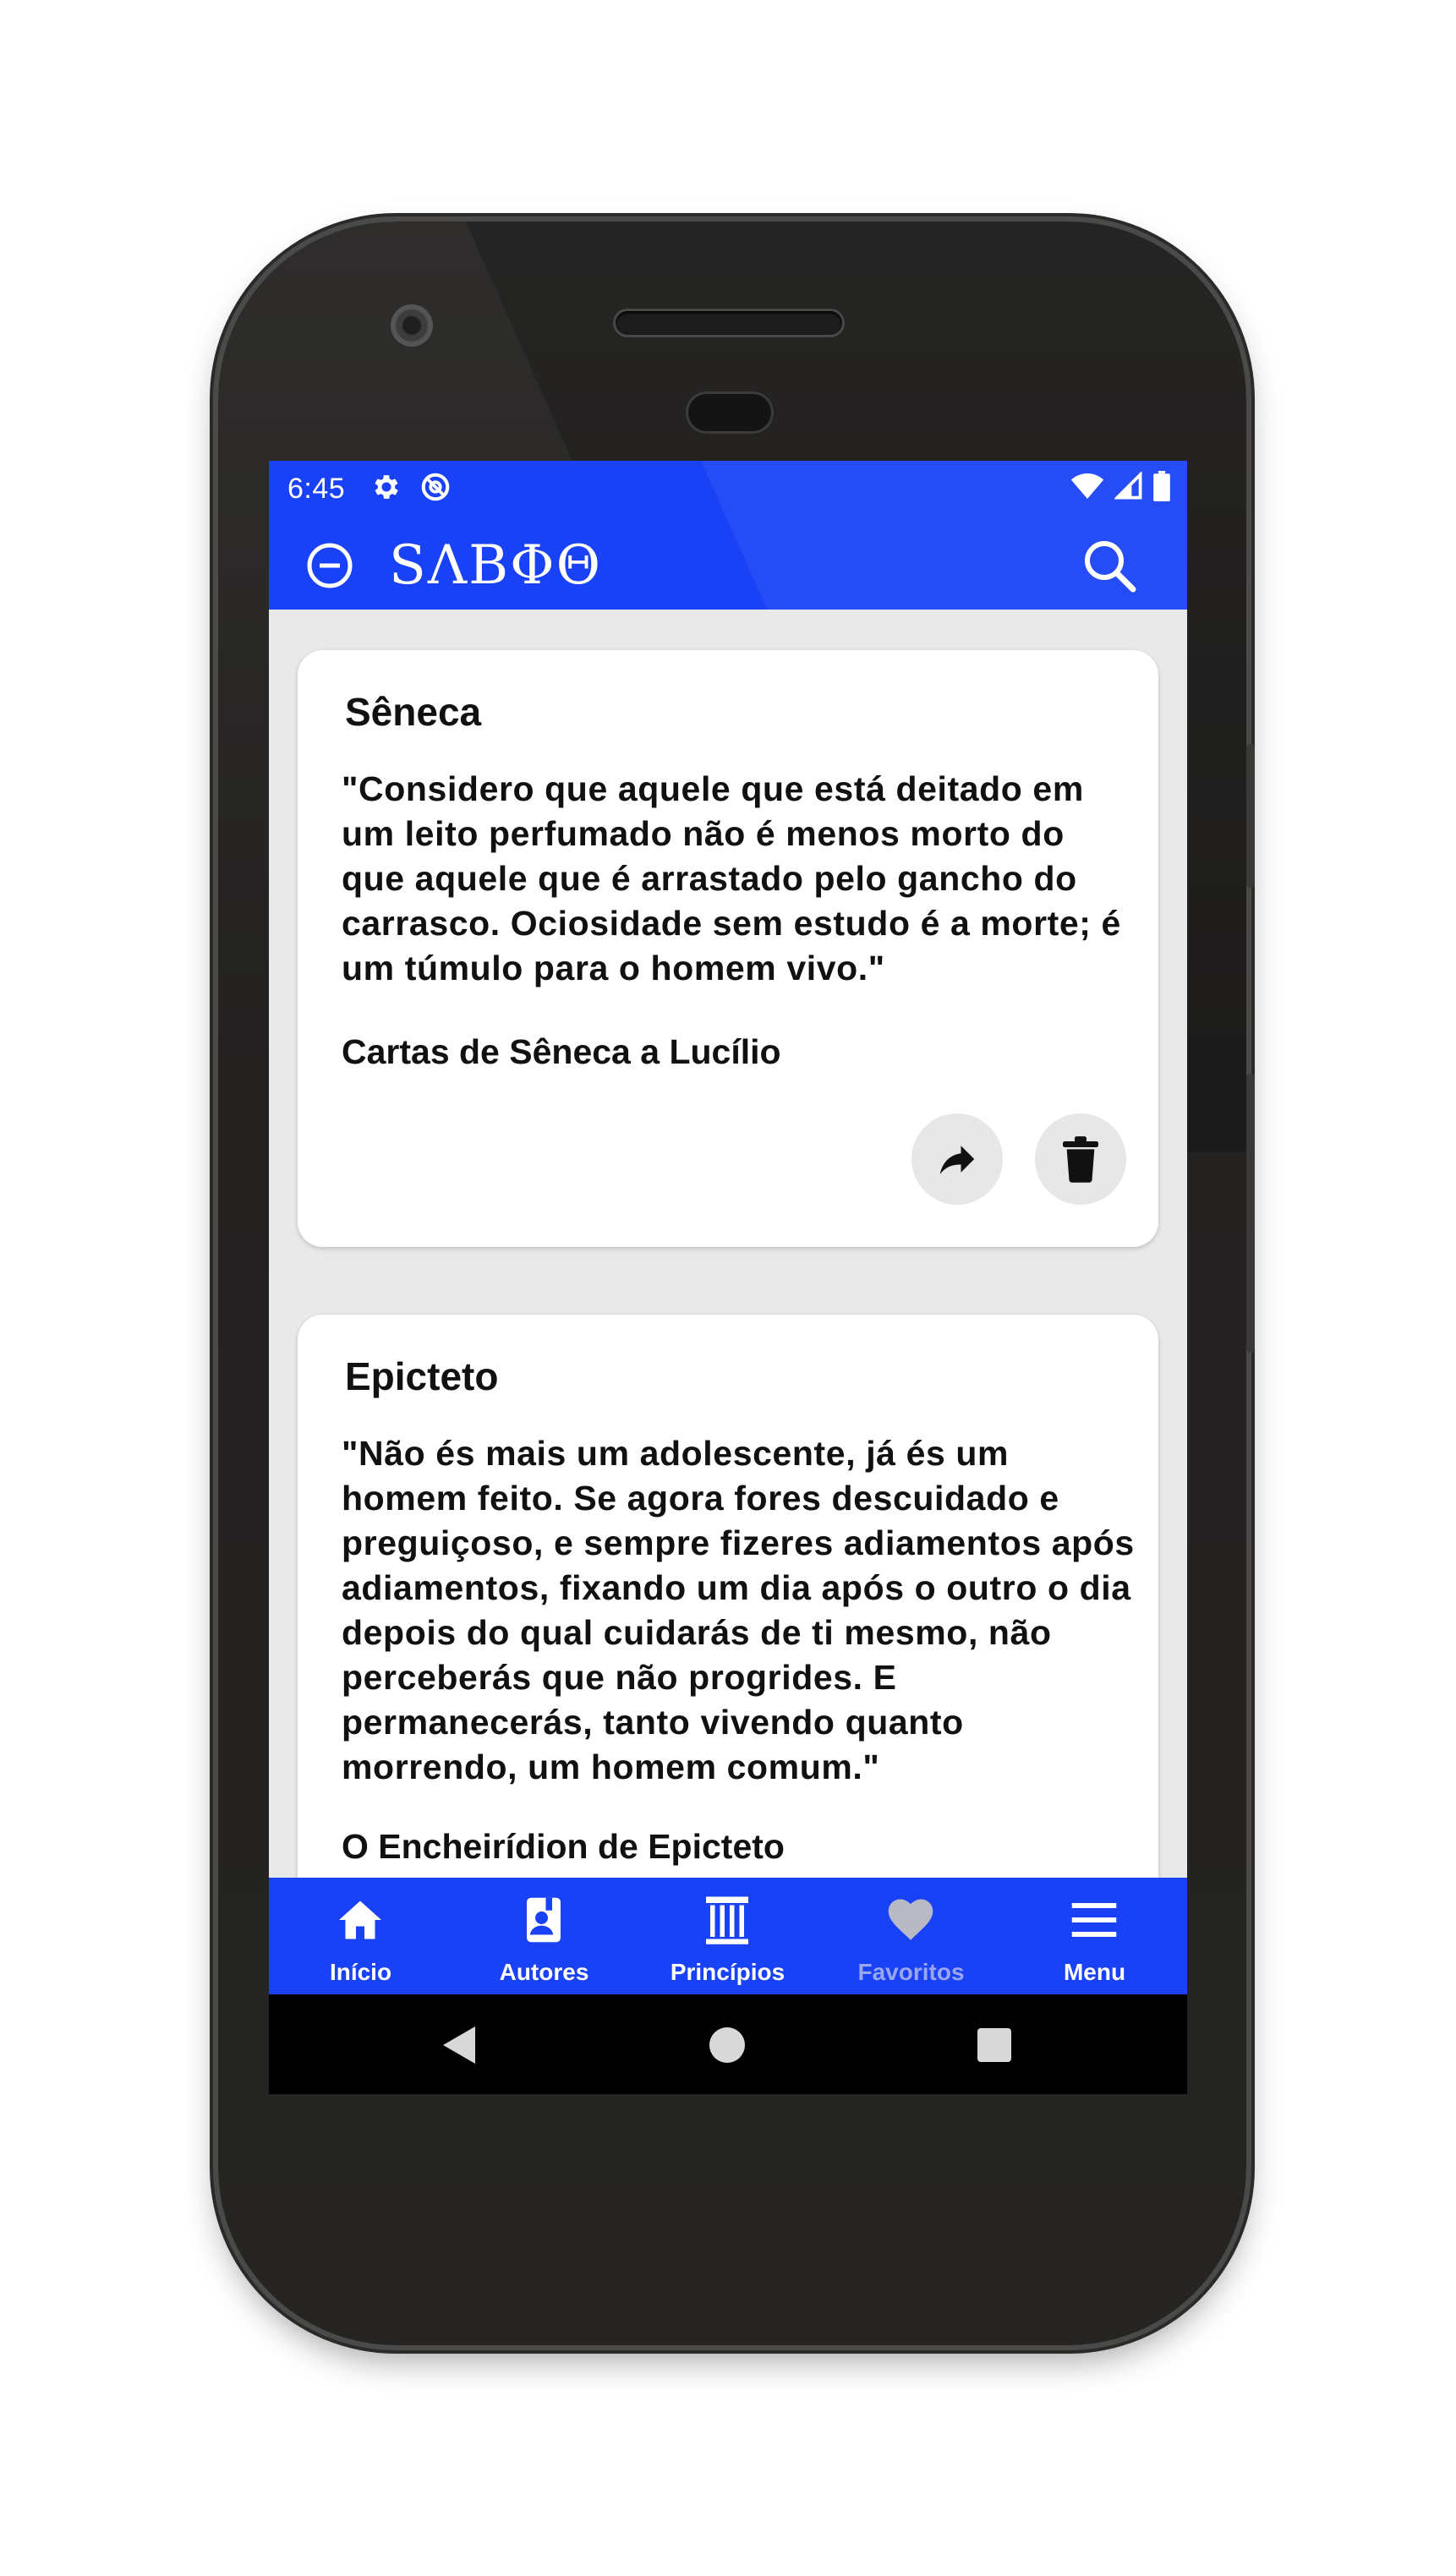  I want to click on nav-item-principios: Princípios, so click(727, 1936).